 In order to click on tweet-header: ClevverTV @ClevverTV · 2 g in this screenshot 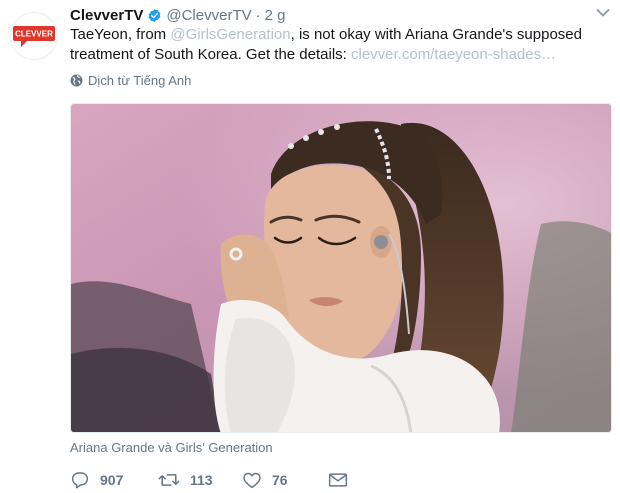, I will do `click(177, 15)`.